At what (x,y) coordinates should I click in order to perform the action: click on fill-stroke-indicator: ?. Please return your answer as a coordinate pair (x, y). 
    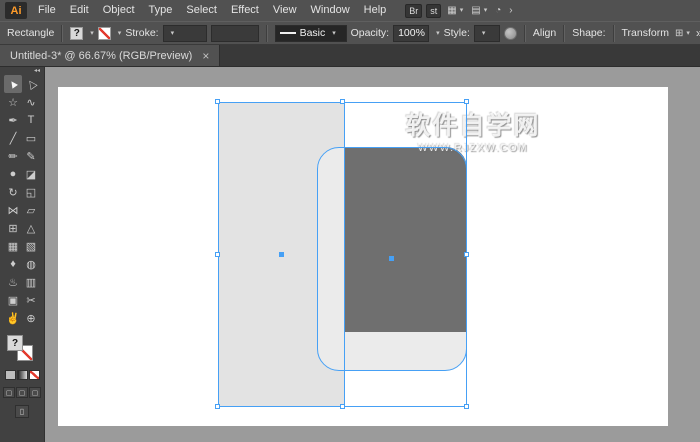
    Looking at the image, I should click on (22, 349).